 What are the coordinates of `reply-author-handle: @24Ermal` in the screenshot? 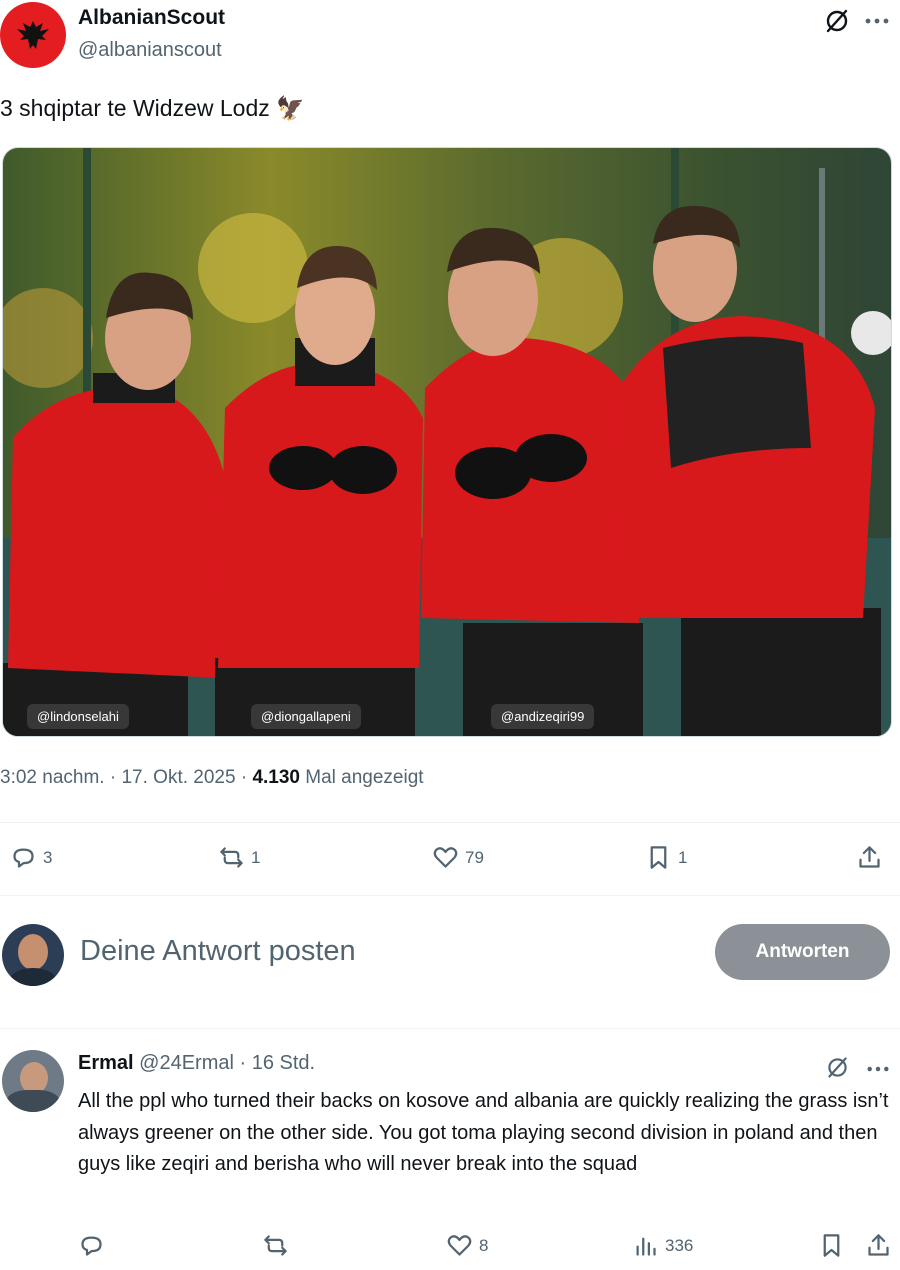 It's located at (186, 1063).